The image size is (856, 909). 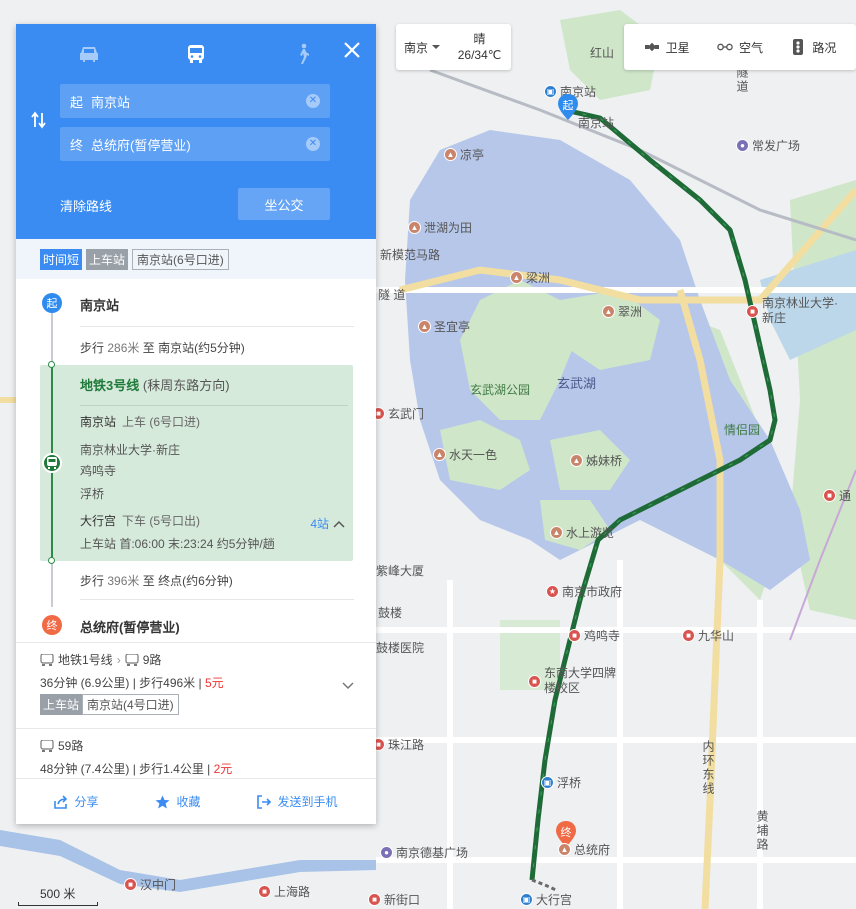 I want to click on poi-xiehu: ▲ 泄湖为田, so click(x=440, y=227).